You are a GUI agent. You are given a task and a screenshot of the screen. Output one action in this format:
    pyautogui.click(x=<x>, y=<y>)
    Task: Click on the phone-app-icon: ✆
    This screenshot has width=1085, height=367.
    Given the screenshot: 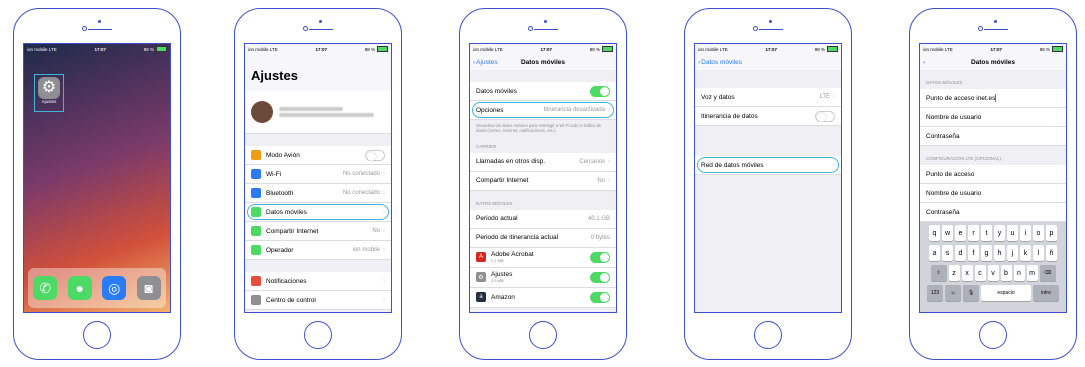 What is the action you would take?
    pyautogui.click(x=45, y=288)
    